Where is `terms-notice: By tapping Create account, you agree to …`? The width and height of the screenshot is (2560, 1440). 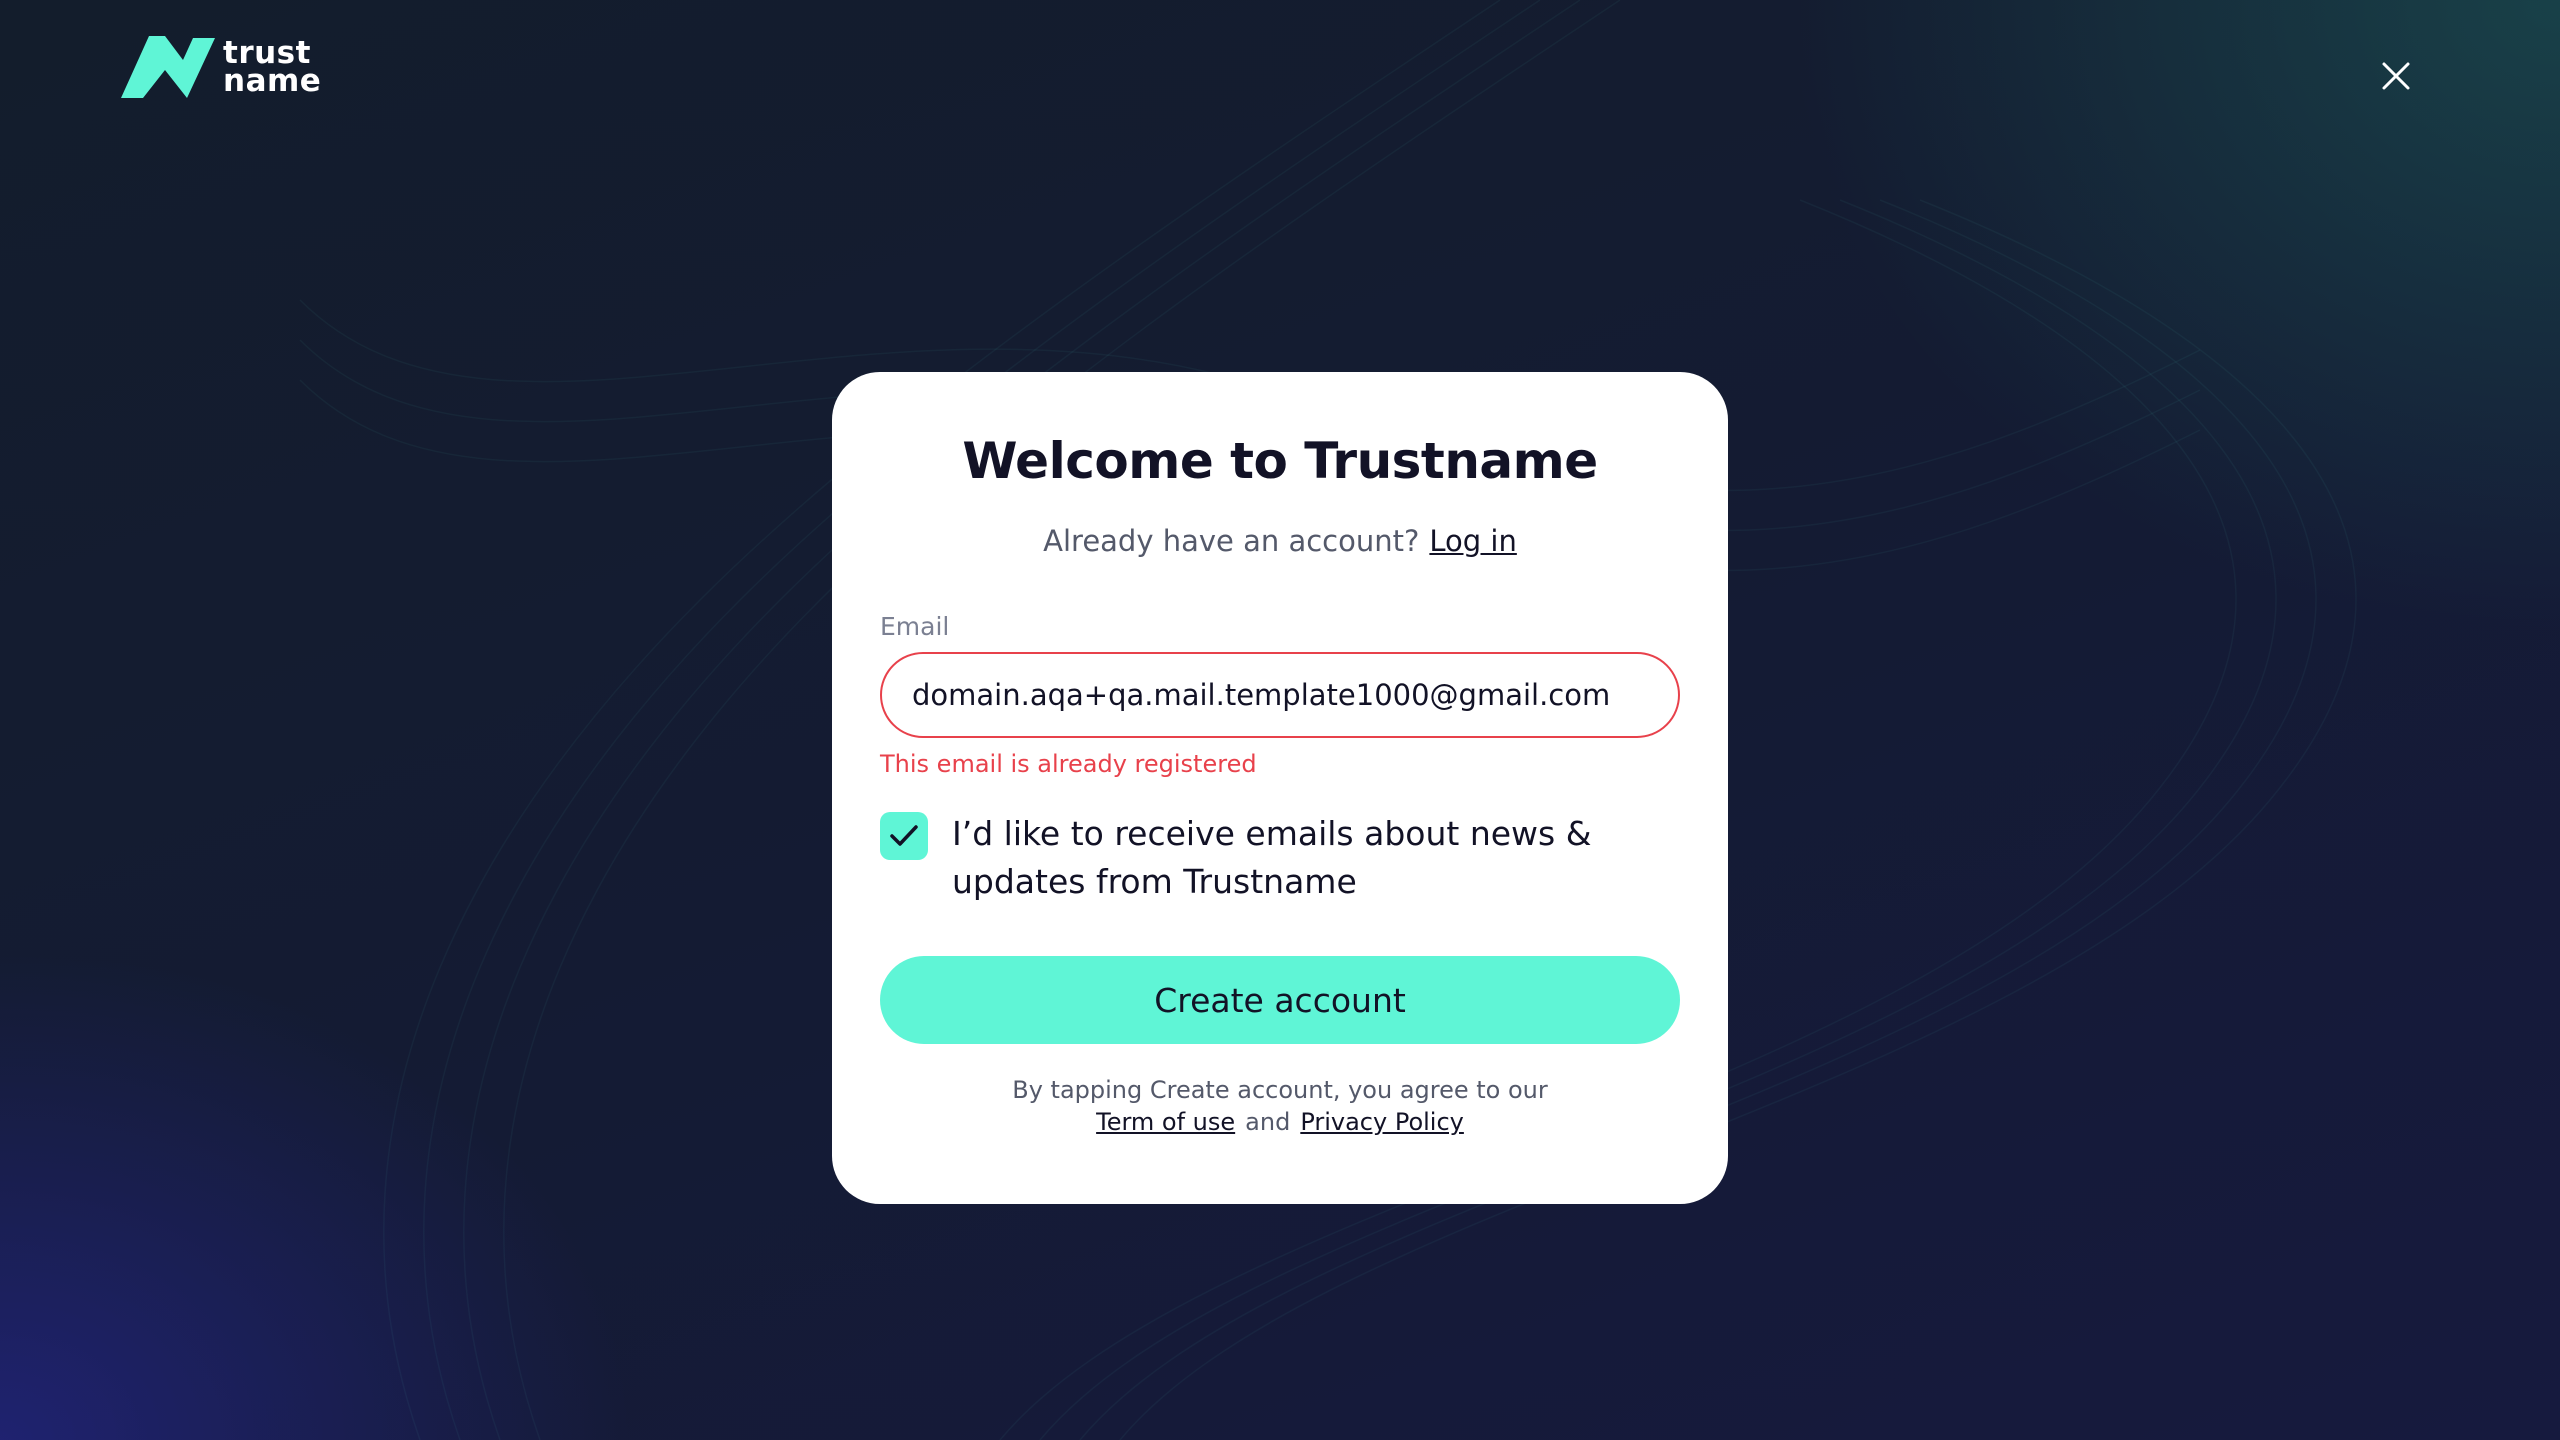
terms-notice: By tapping Create account, you agree to … is located at coordinates (1280, 1106).